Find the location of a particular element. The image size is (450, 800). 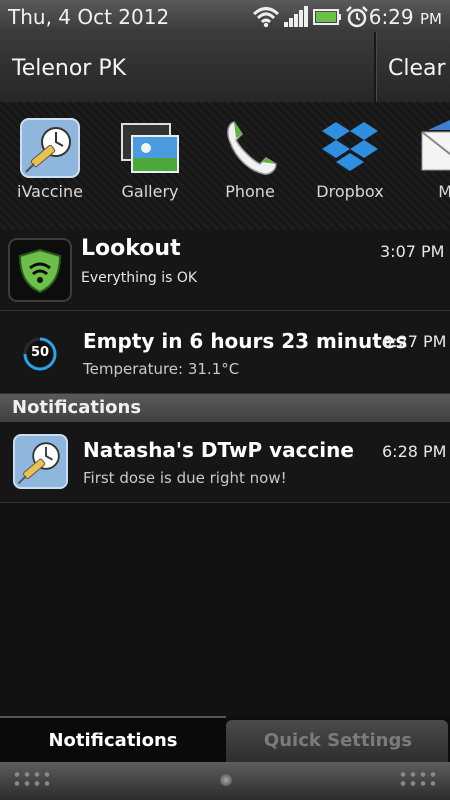

carrier-name: Telenor PK is located at coordinates (69, 68).